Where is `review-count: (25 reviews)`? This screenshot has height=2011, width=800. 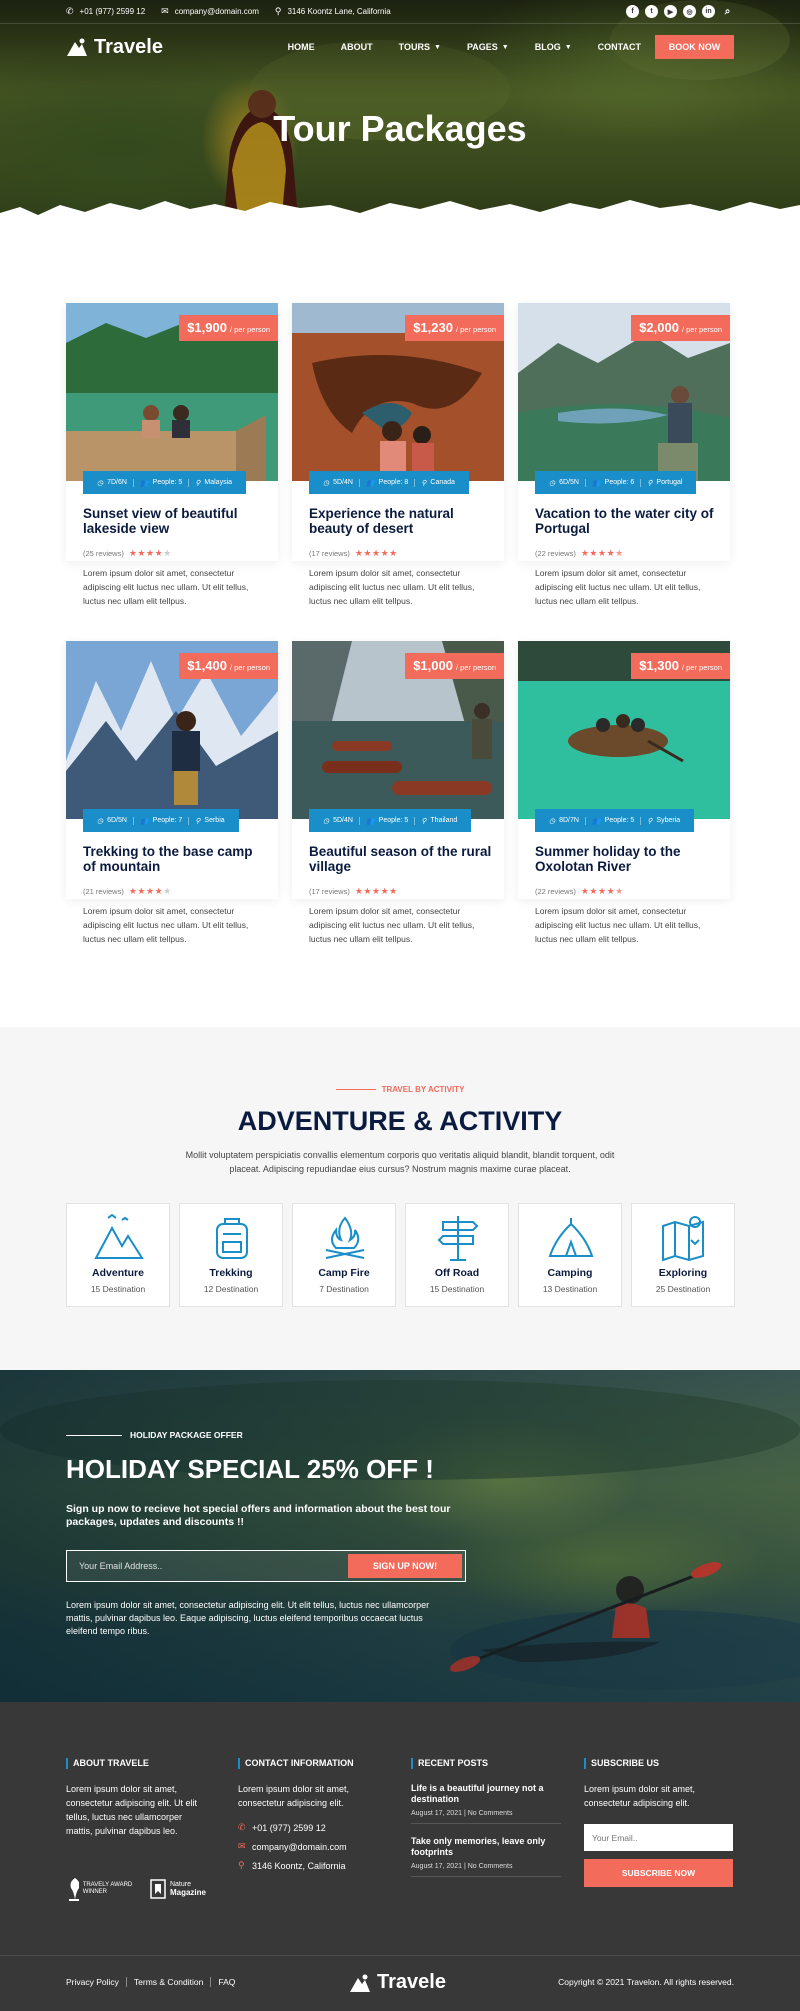 review-count: (25 reviews) is located at coordinates (103, 553).